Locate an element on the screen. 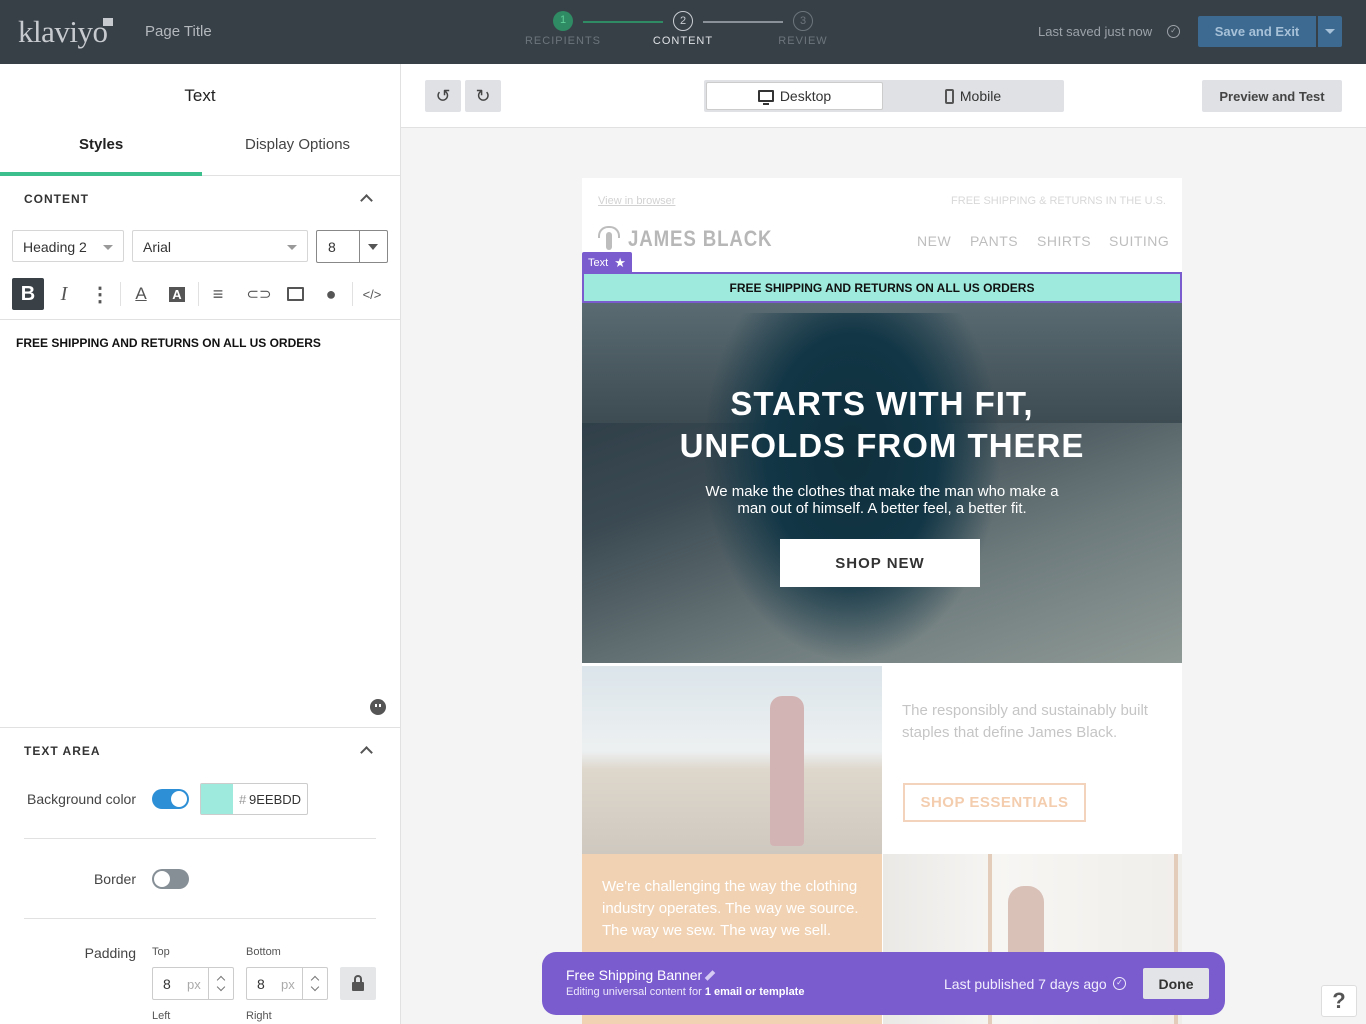 Image resolution: width=1366 pixels, height=1024 pixels. tab-display-options: Display Options is located at coordinates (297, 144).